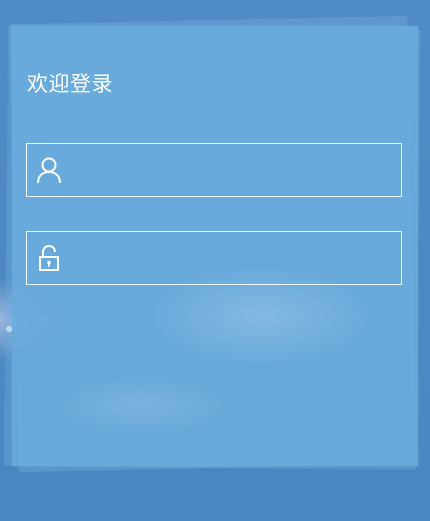  I want to click on user-icon, so click(49, 170).